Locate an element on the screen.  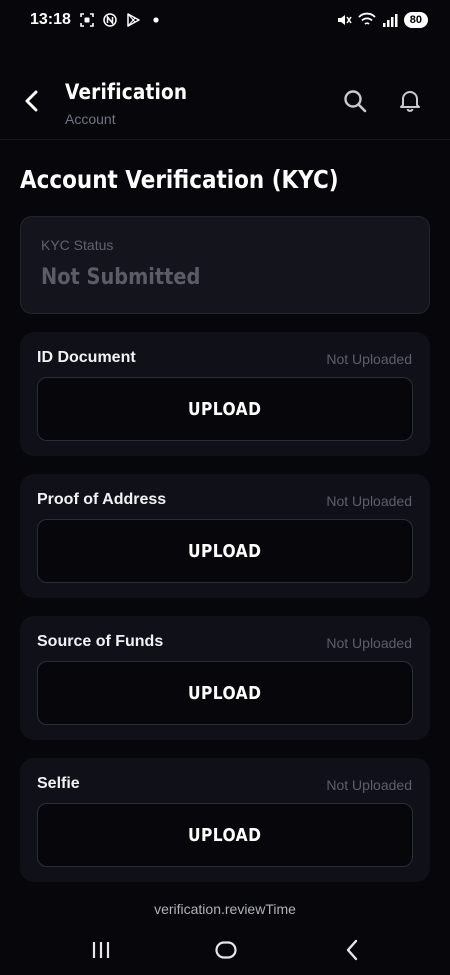
upload-proof-of-address-button: UPLOAD is located at coordinates (225, 551).